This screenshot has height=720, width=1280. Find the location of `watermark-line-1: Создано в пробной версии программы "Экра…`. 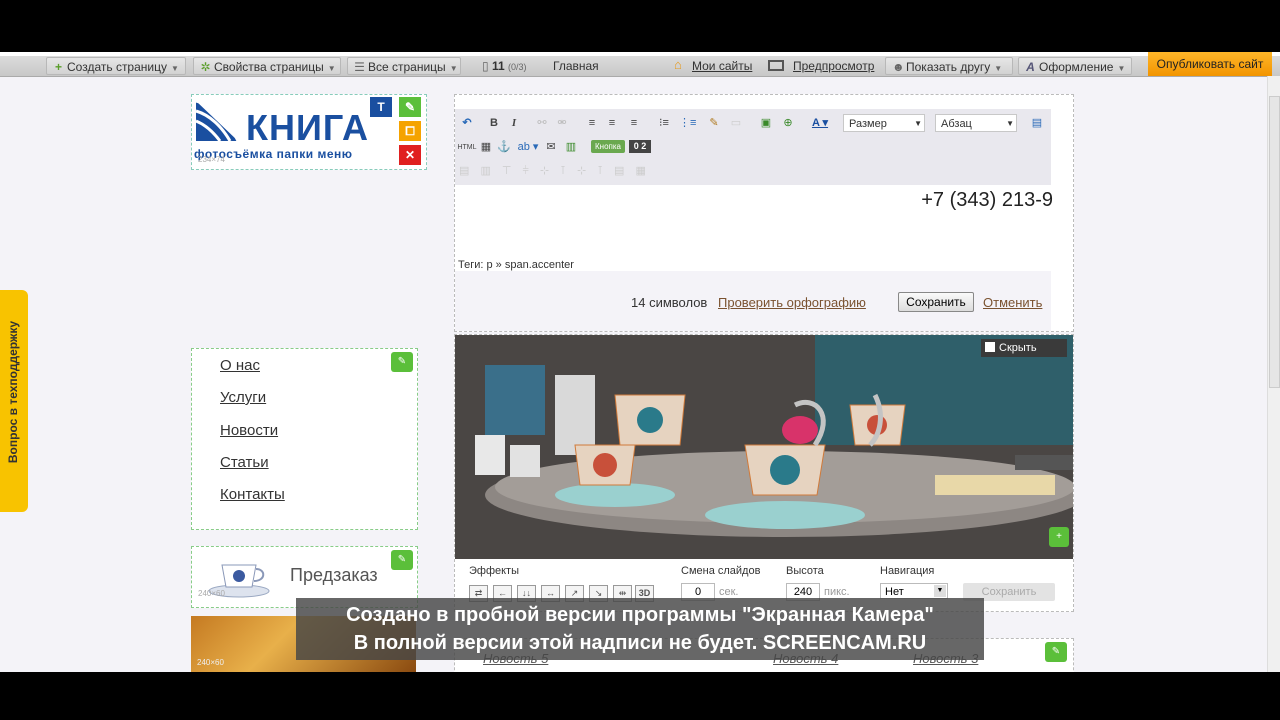

watermark-line-1: Создано в пробной версии программы "Экра… is located at coordinates (640, 615).